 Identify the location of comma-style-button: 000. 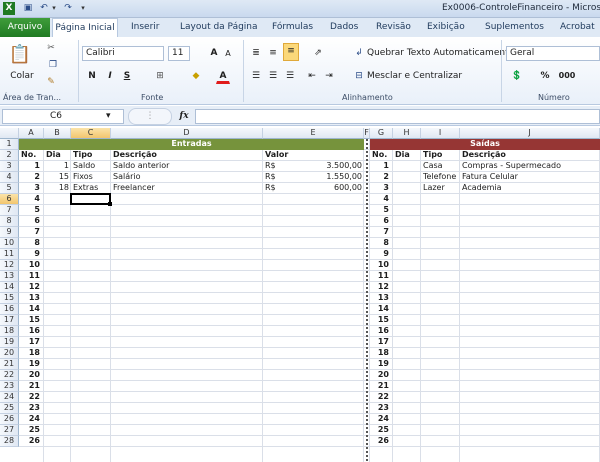
(567, 76).